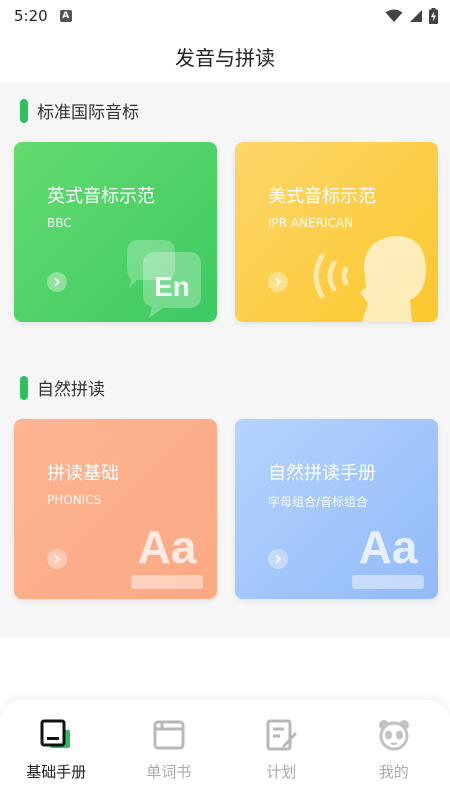 This screenshot has height=800, width=450. Describe the element at coordinates (101, 196) in the screenshot. I see `card-title: 英式音标示范` at that location.